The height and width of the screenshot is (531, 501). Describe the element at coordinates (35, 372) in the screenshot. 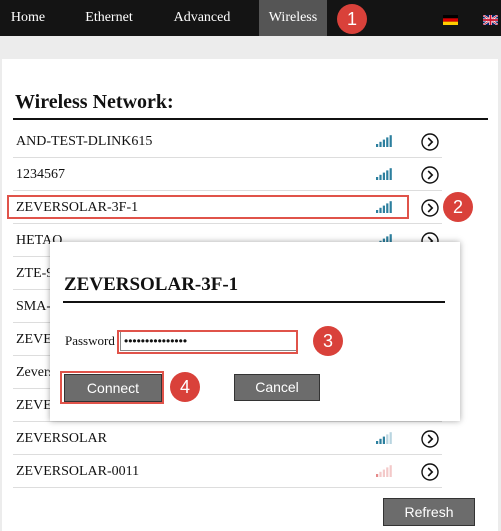

I see `network-ssid: Zevers` at that location.